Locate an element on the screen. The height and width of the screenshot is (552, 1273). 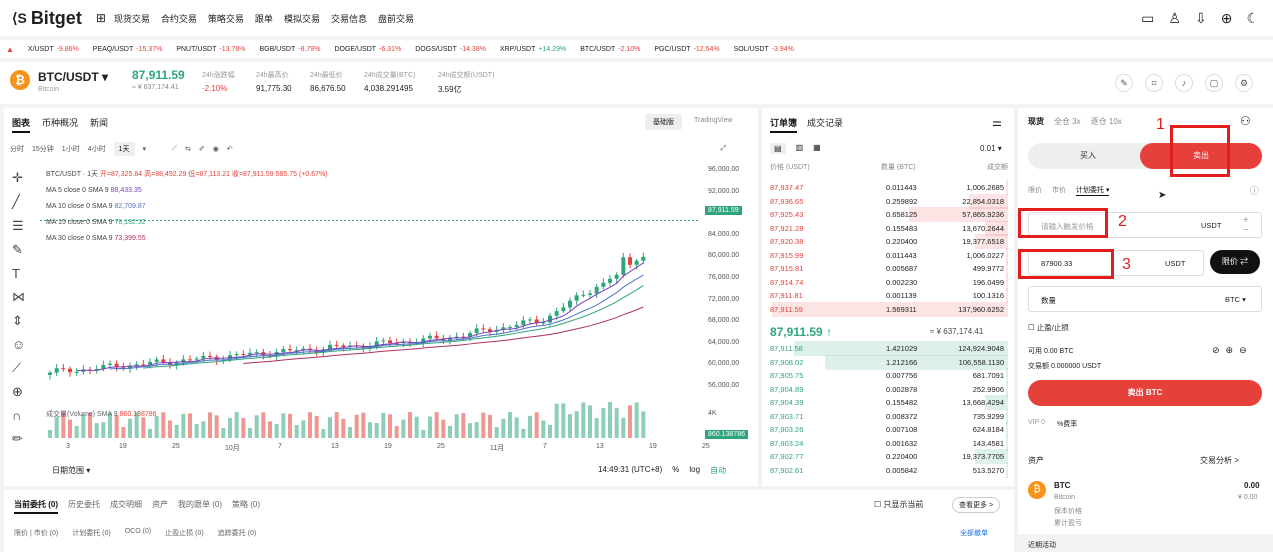
tf-15m: 15分钟 is located at coordinates (43, 149).